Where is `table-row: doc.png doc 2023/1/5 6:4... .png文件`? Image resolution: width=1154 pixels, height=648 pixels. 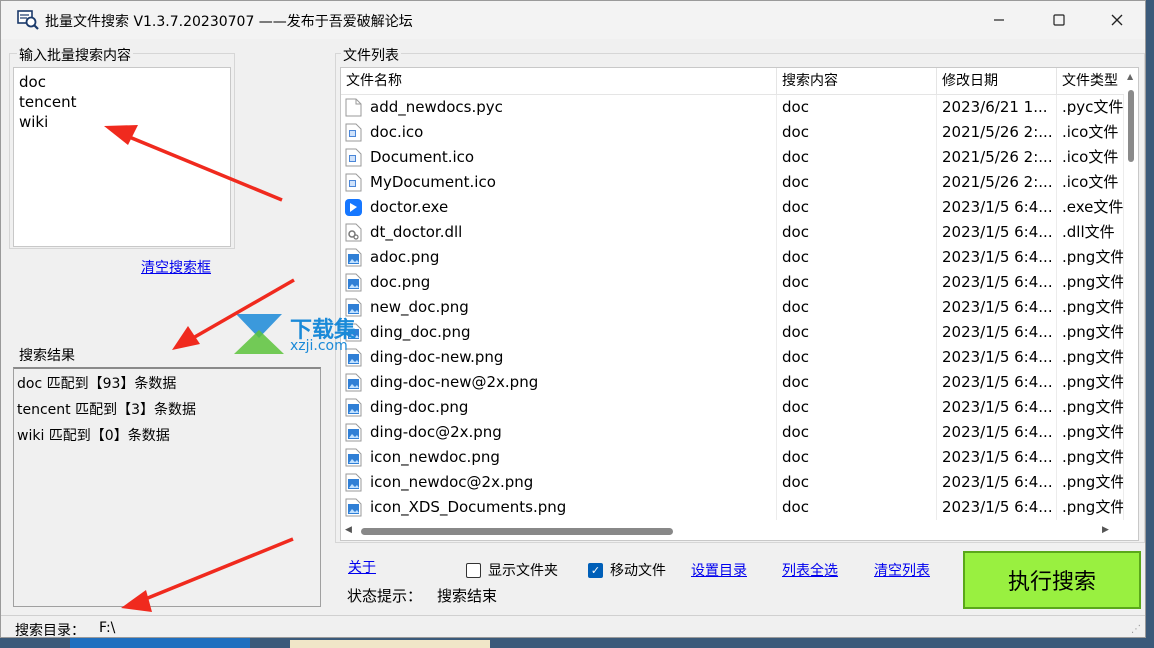
table-row: doc.png doc 2023/1/5 6:4... .png文件 is located at coordinates (732, 282).